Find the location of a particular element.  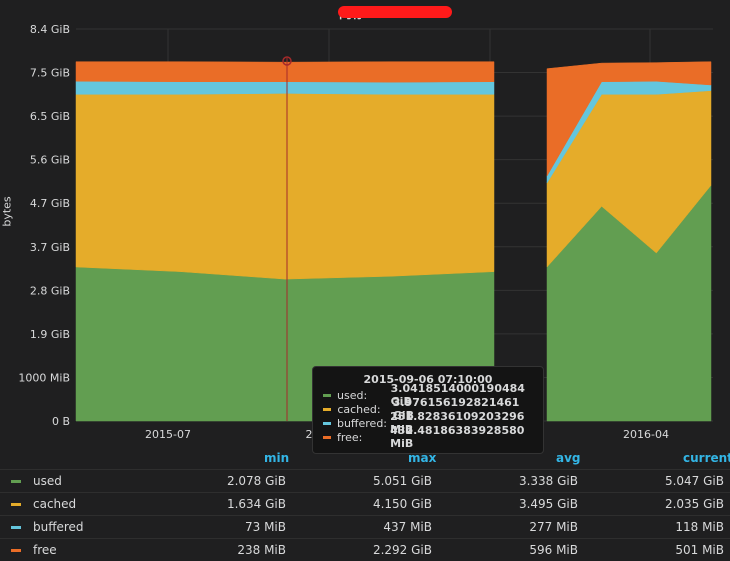

min-value: 238 MiB is located at coordinates (261, 550).